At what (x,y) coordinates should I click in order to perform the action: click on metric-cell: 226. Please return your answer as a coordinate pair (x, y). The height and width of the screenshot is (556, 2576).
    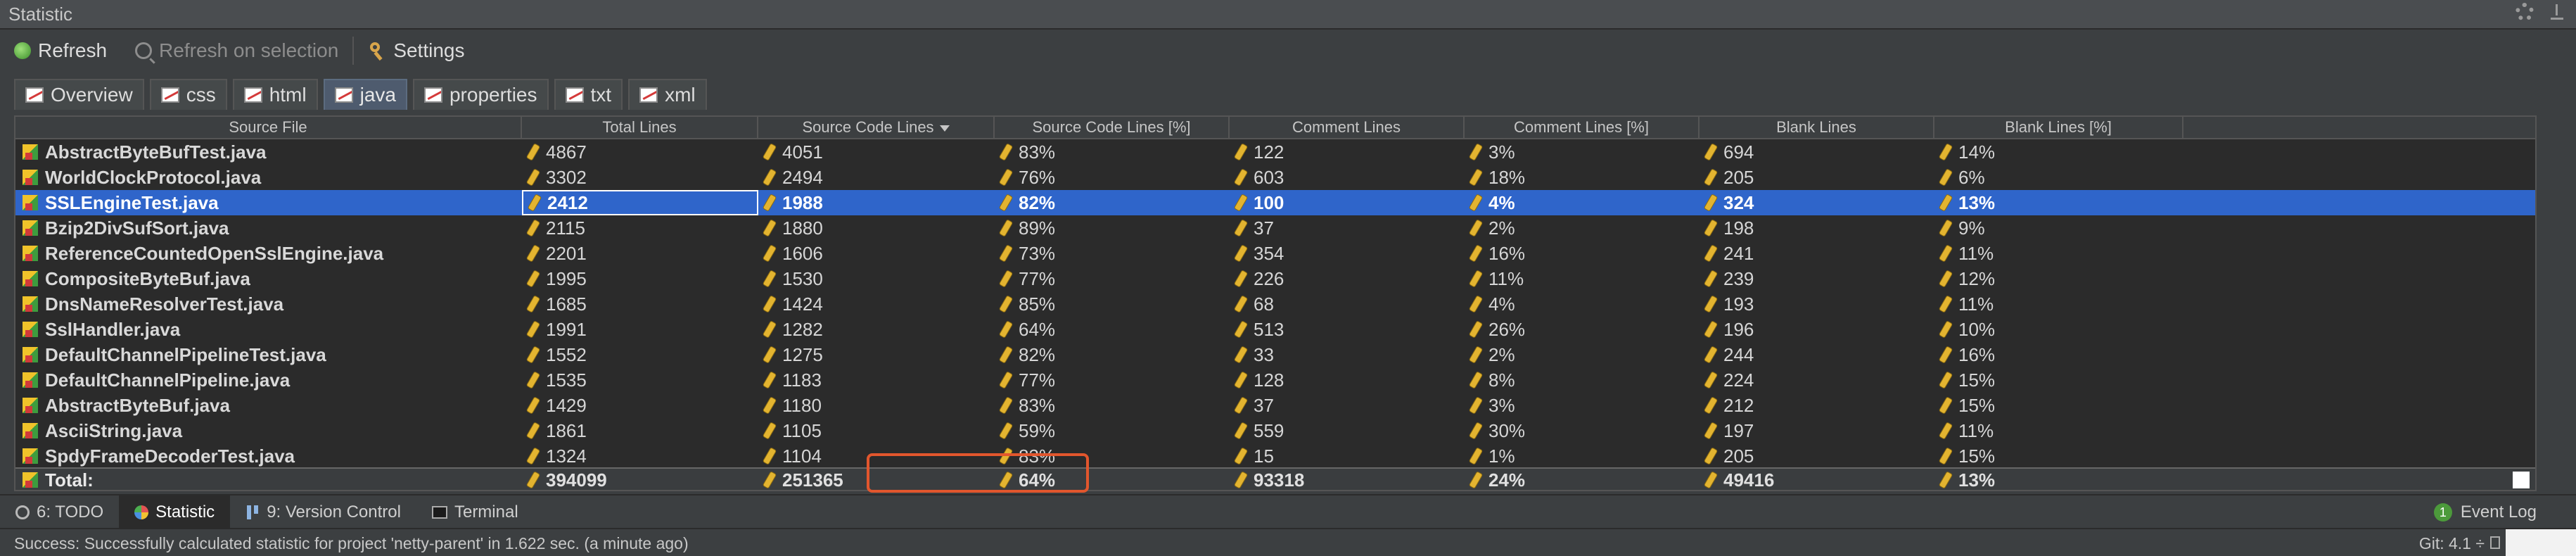
    Looking at the image, I should click on (1347, 278).